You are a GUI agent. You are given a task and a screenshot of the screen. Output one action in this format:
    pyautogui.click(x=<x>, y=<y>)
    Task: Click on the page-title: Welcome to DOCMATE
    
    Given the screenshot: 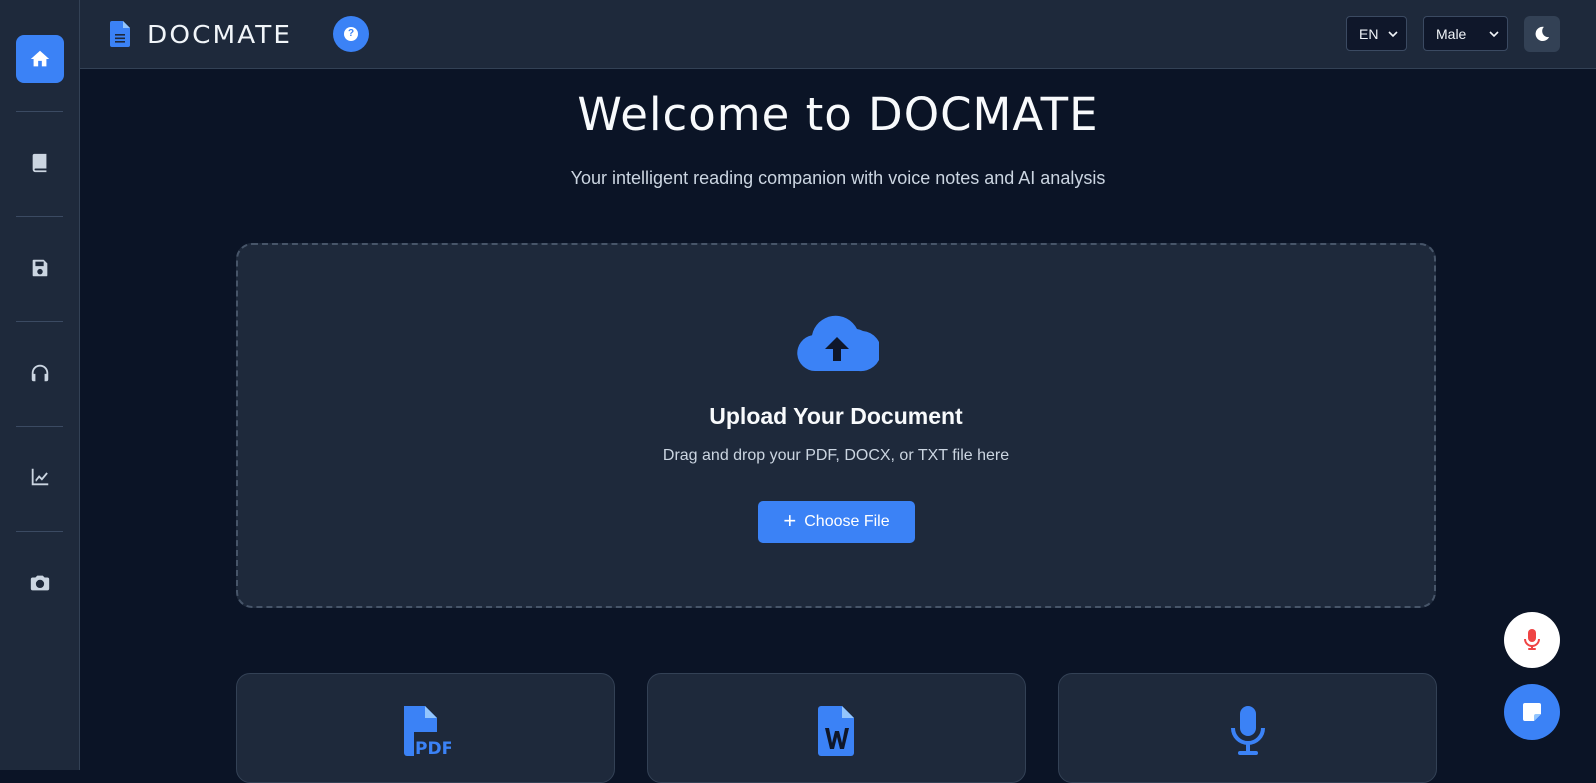 What is the action you would take?
    pyautogui.click(x=838, y=114)
    